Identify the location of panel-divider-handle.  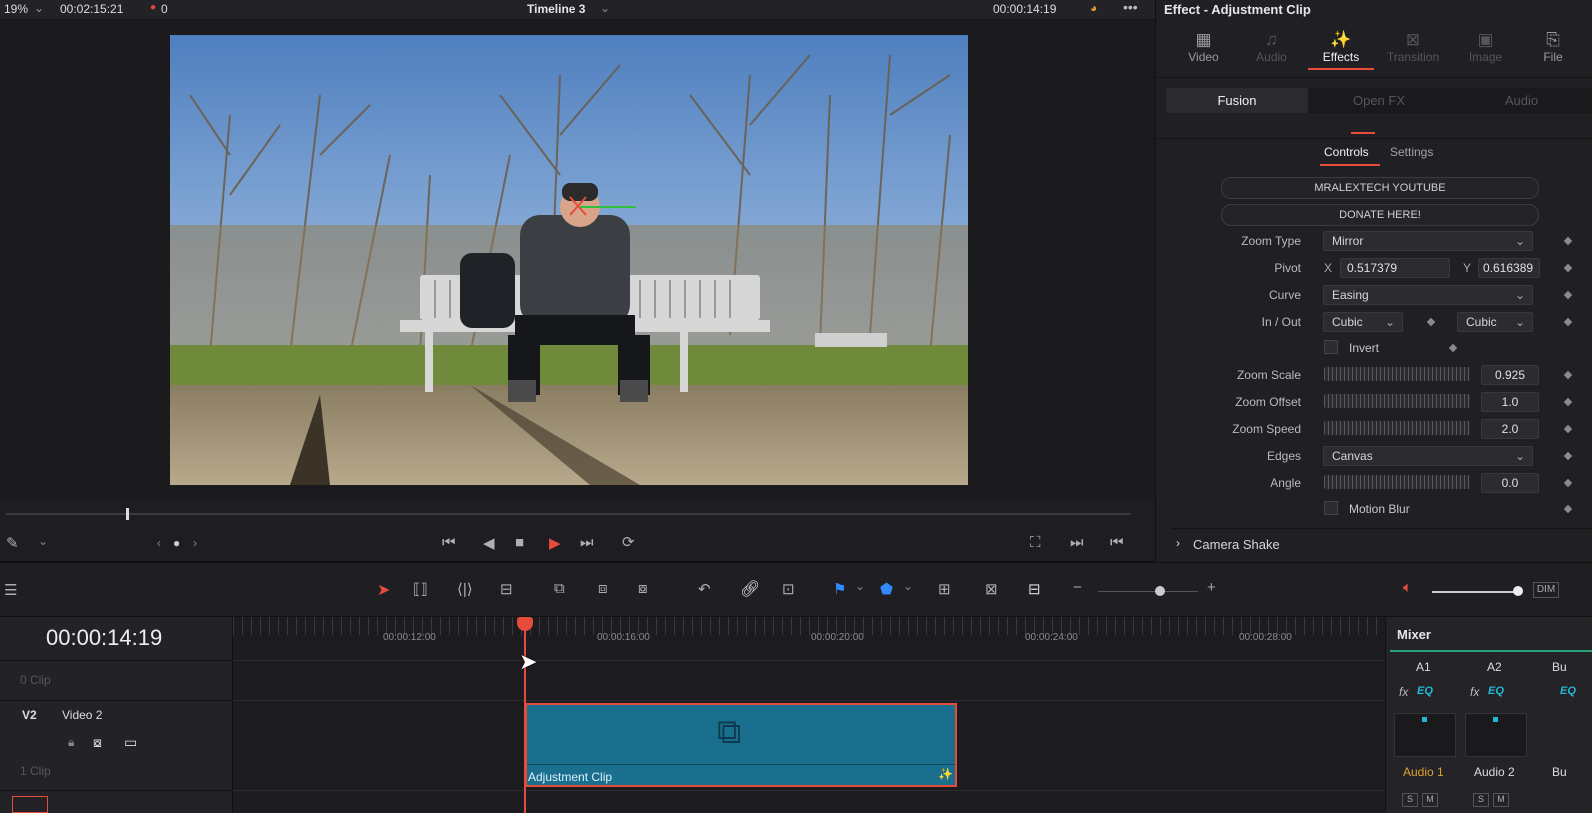
(1363, 133).